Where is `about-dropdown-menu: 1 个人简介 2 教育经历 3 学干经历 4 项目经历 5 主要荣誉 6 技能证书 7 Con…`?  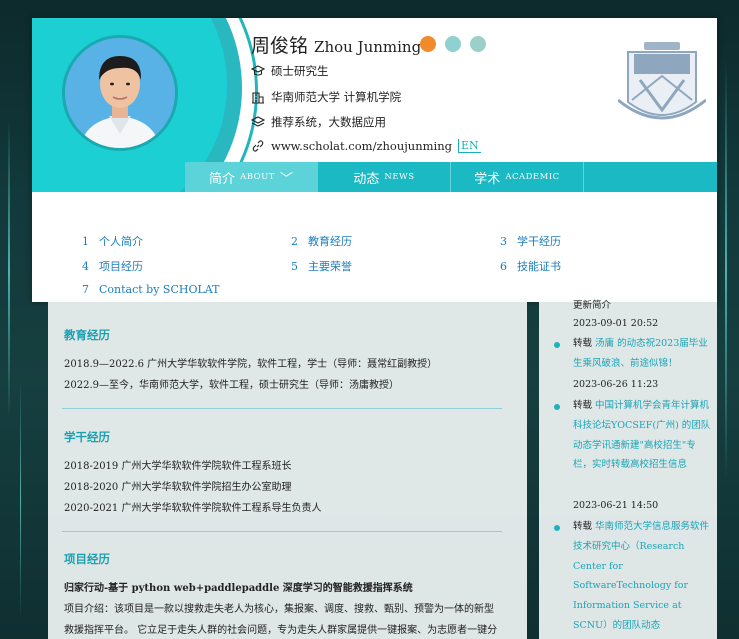 about-dropdown-menu: 1 个人简介 2 教育经历 3 学干经历 4 项目经历 5 主要荣誉 6 技能证书 7 Con… is located at coordinates (374, 261).